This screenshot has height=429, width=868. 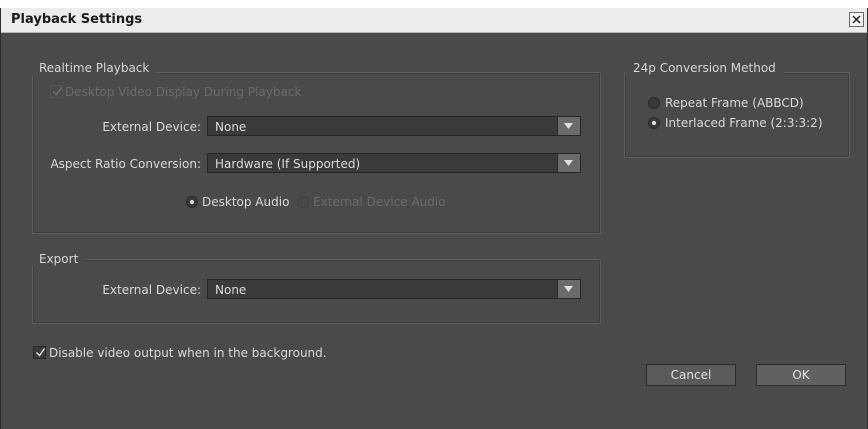 What do you see at coordinates (734, 103) in the screenshot?
I see `repeat-frame-label: Repeat Frame (ABBCD)` at bounding box center [734, 103].